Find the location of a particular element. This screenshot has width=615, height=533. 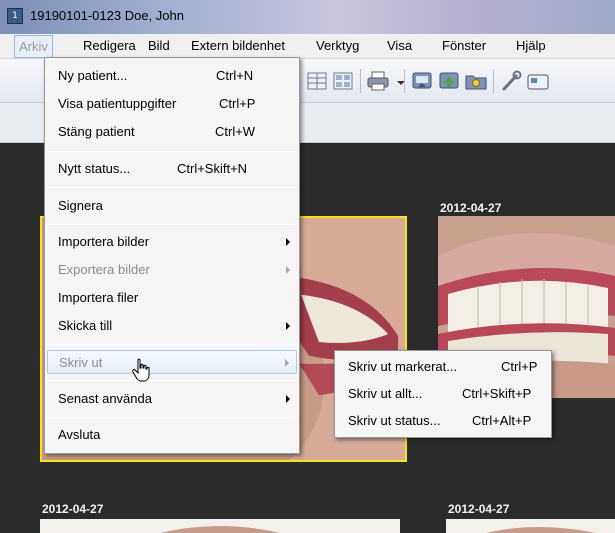

title-bar: 1 19190101-0123 Doe, John is located at coordinates (307, 17).